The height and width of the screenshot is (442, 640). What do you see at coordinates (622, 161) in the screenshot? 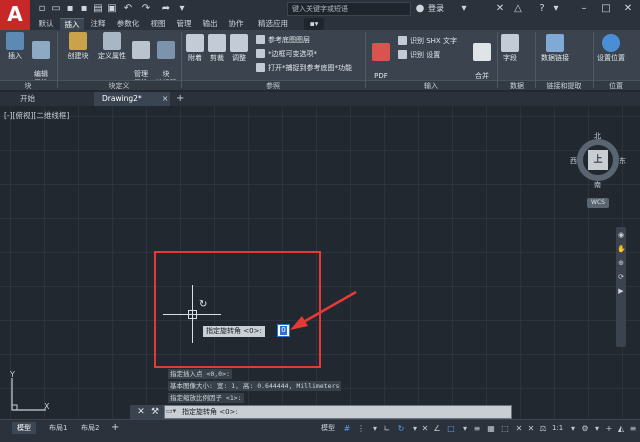
I see `compass-east: 东` at bounding box center [622, 161].